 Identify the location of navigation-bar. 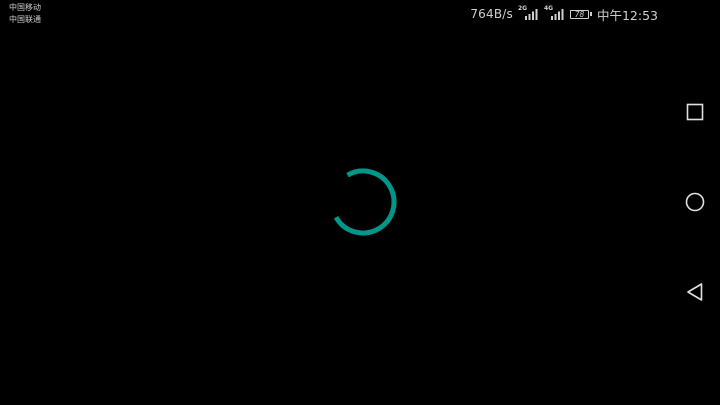
(695, 202).